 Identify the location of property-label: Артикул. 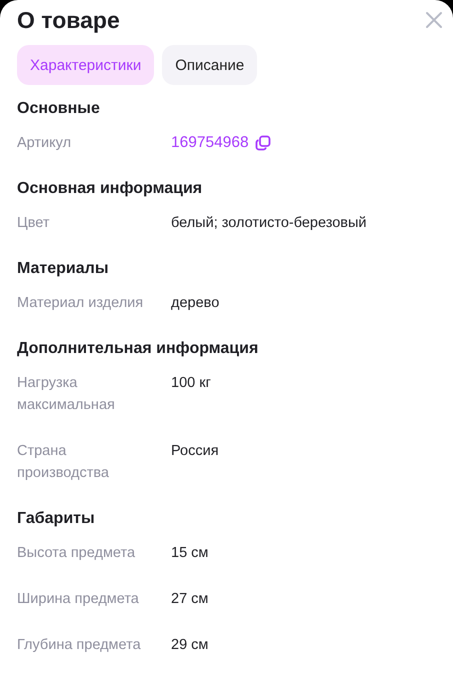
(44, 143).